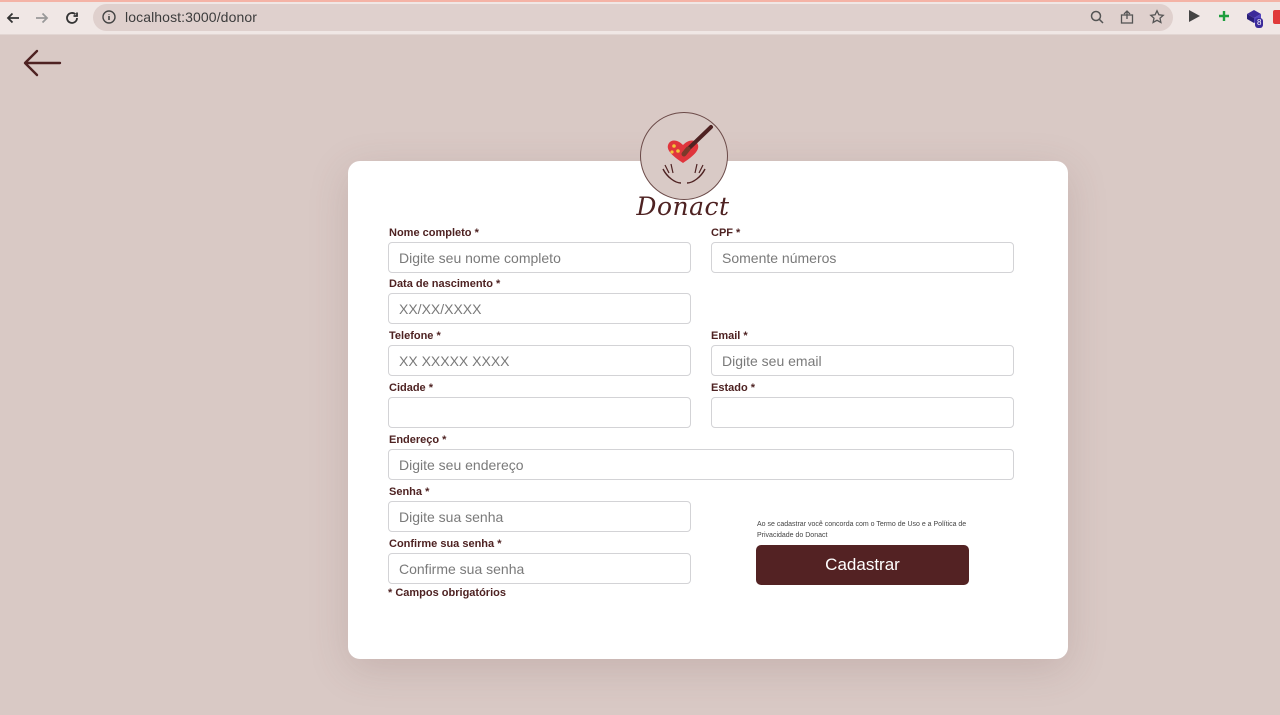  I want to click on browser-forward-button, so click(42, 18).